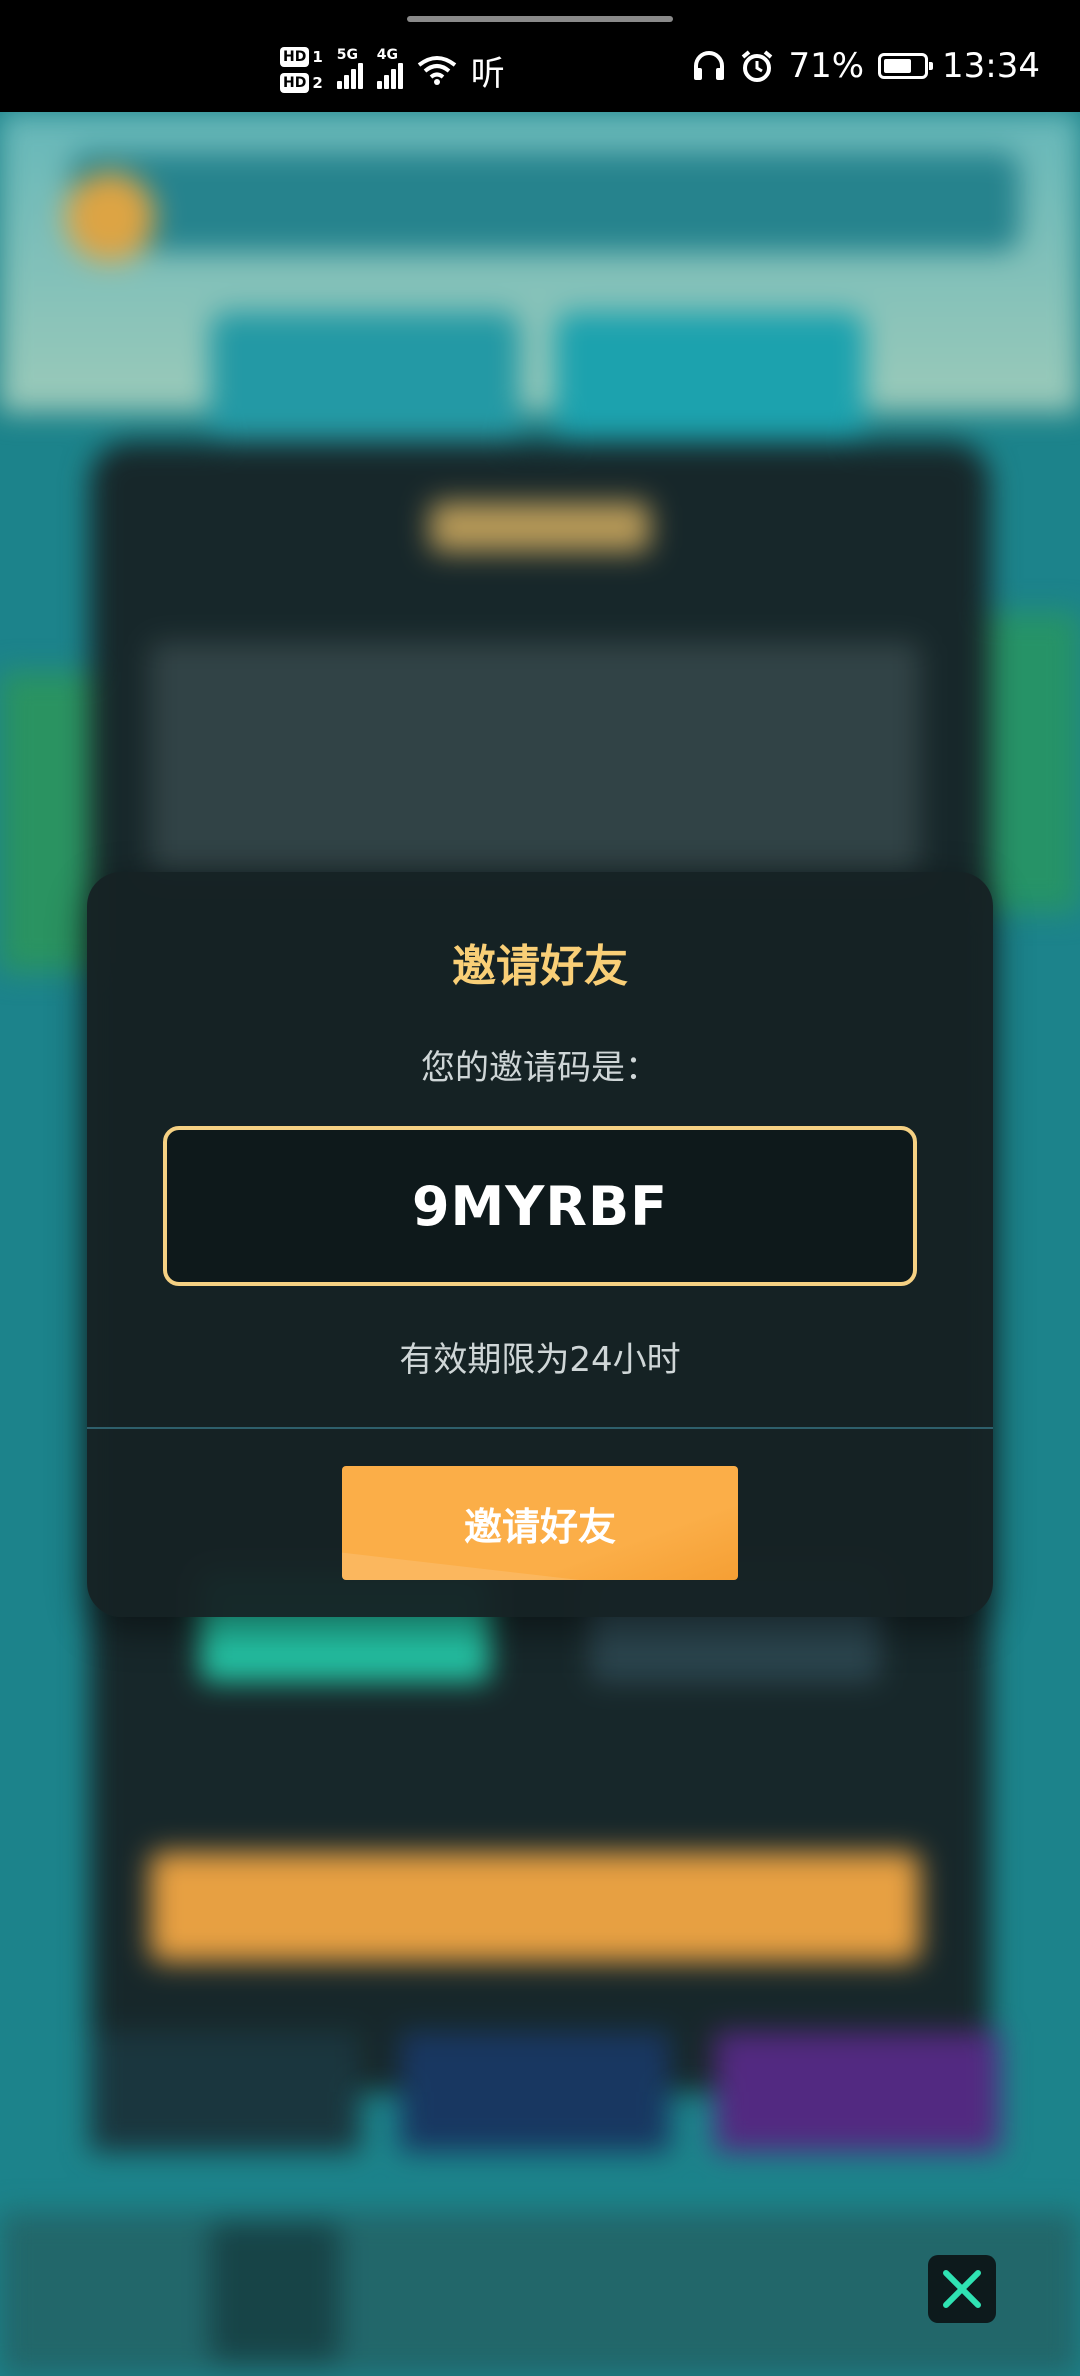 The height and width of the screenshot is (2376, 1080). What do you see at coordinates (540, 1428) in the screenshot?
I see `dialog-divider` at bounding box center [540, 1428].